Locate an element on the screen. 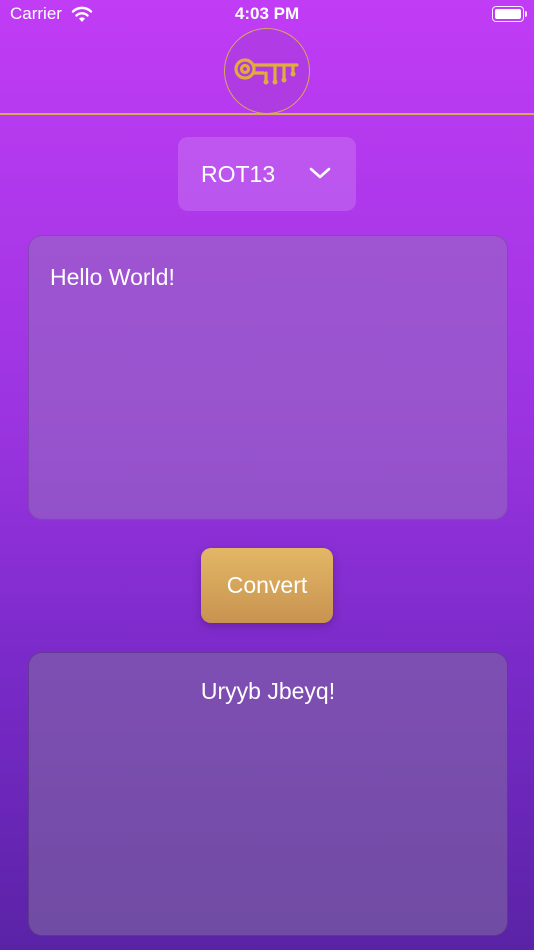  key-icon is located at coordinates (266, 71).